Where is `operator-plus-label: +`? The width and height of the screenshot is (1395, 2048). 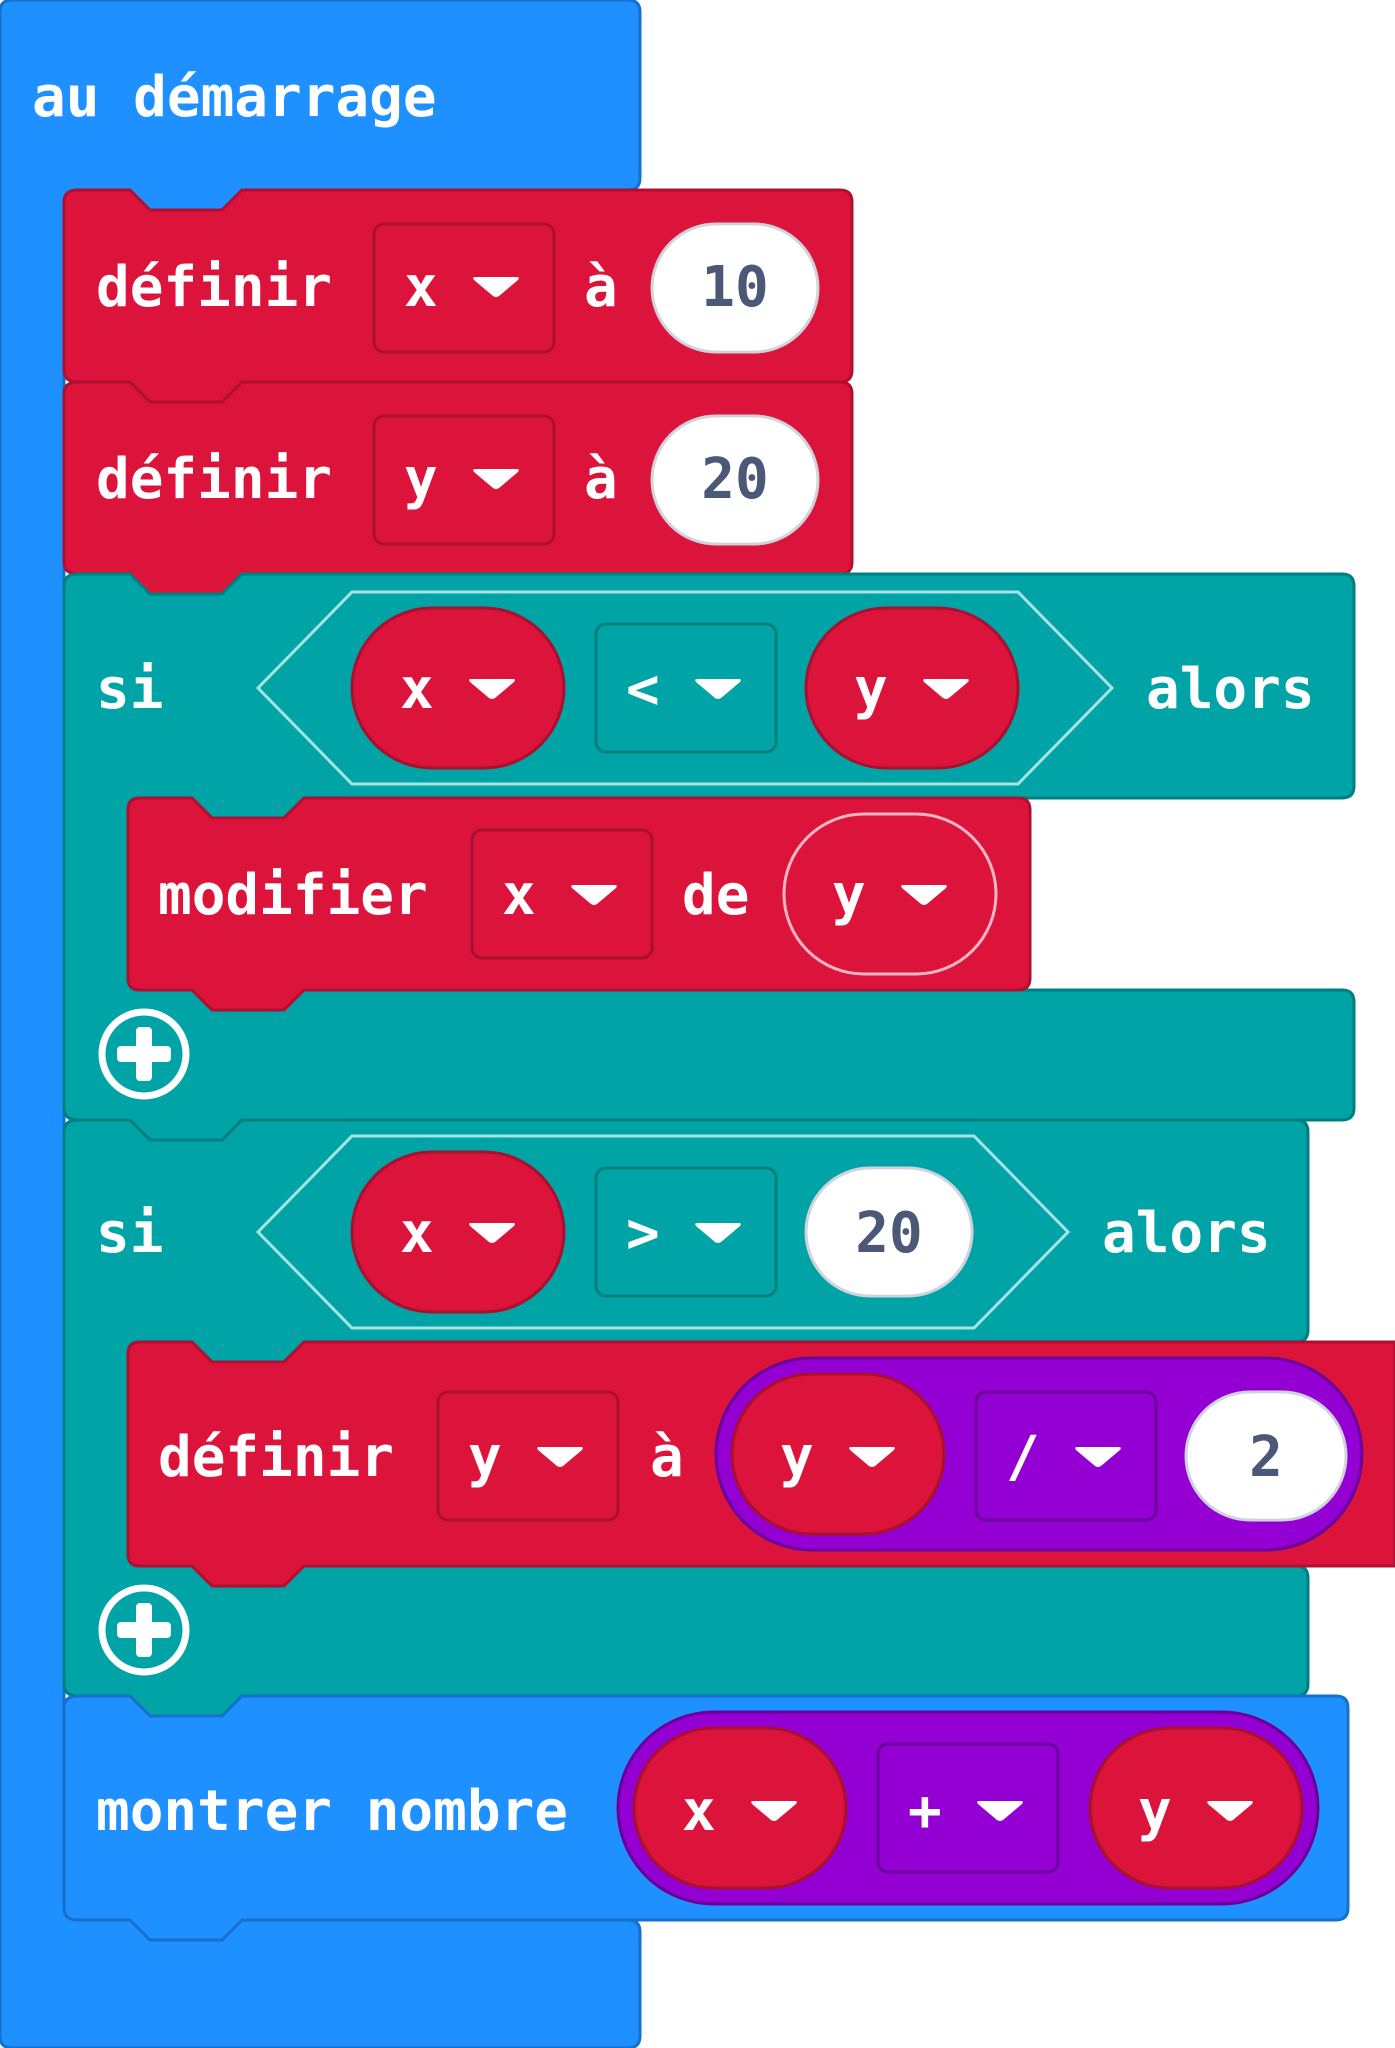 operator-plus-label: + is located at coordinates (925, 1811).